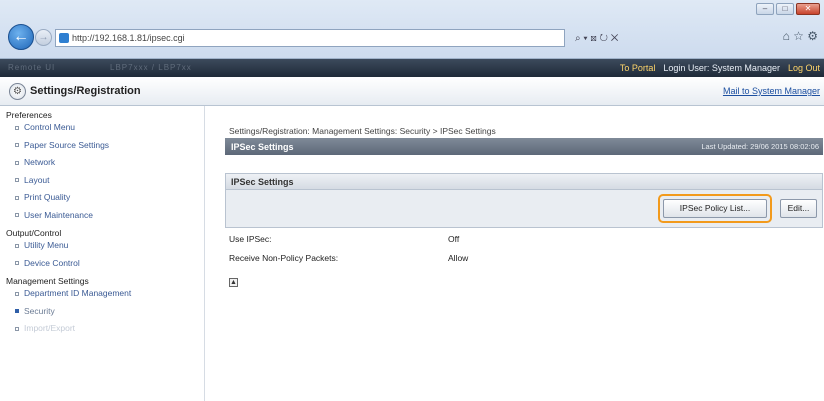 The width and height of the screenshot is (824, 401). I want to click on sidebar-item-import-export: Import/Export, so click(102, 329).